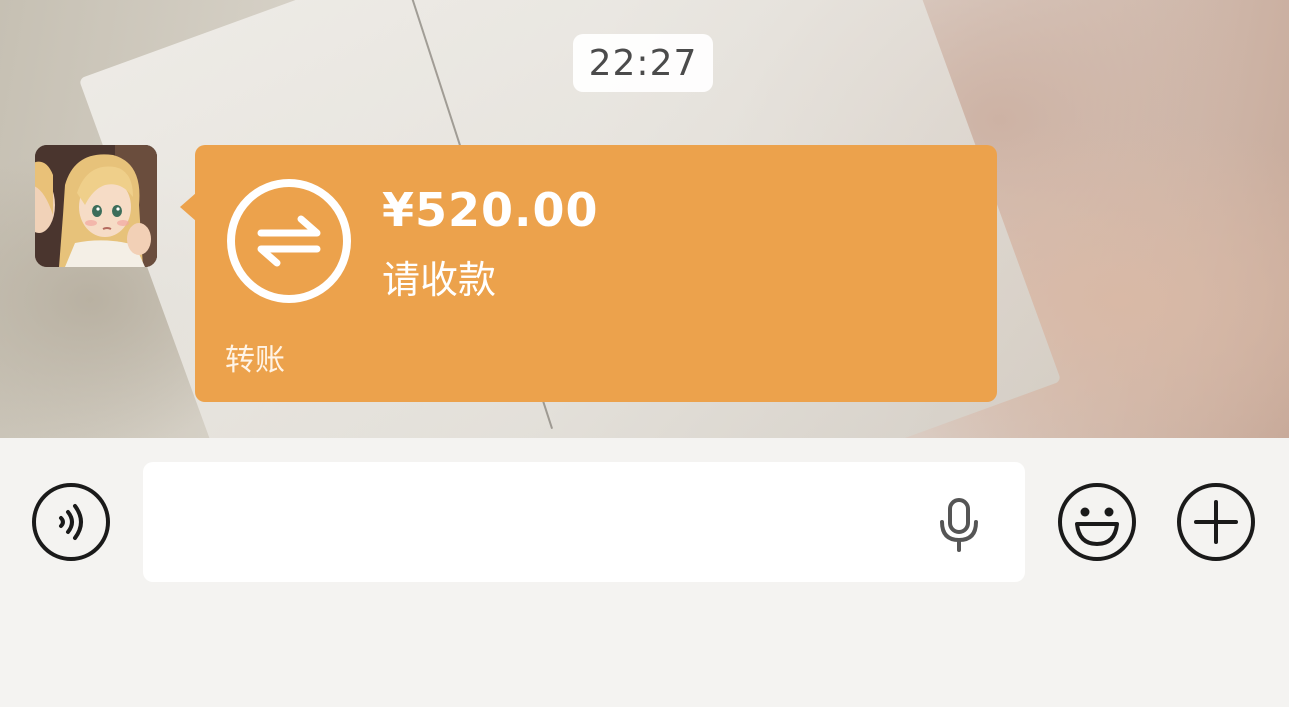  What do you see at coordinates (959, 525) in the screenshot?
I see `microphone-icon` at bounding box center [959, 525].